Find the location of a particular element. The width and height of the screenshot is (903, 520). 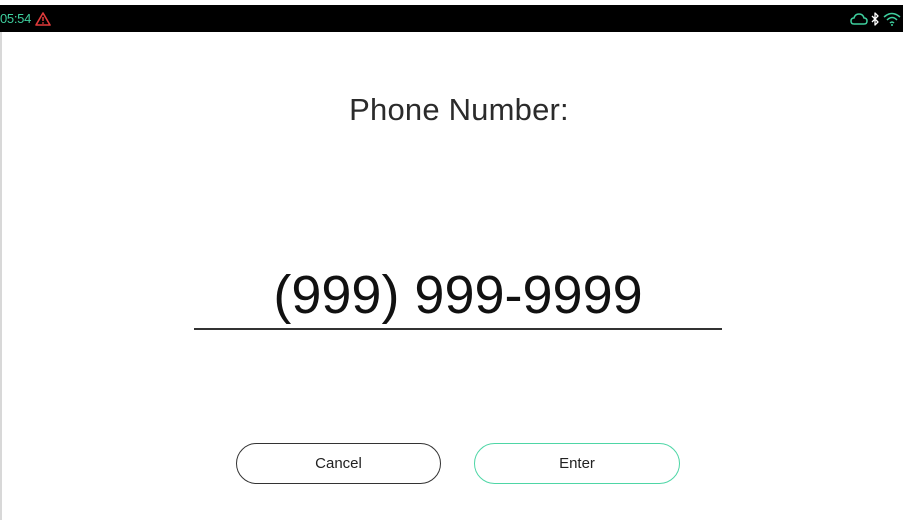

cloud-icon is located at coordinates (859, 19).